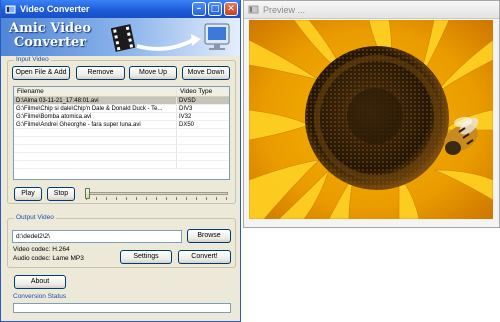 The width and height of the screenshot is (500, 322). Describe the element at coordinates (61, 194) in the screenshot. I see `stop-button: Stop` at that location.